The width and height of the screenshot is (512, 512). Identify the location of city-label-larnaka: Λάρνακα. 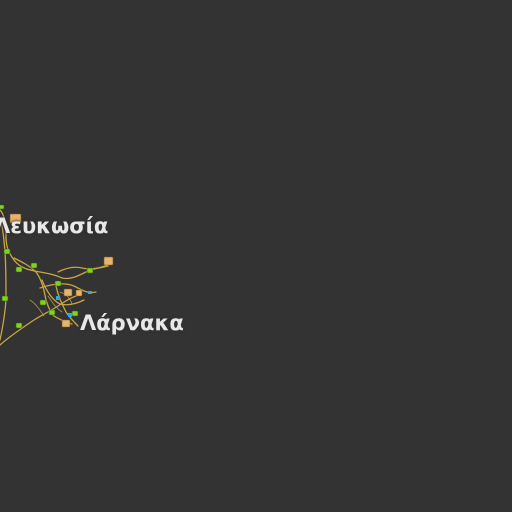
(132, 323).